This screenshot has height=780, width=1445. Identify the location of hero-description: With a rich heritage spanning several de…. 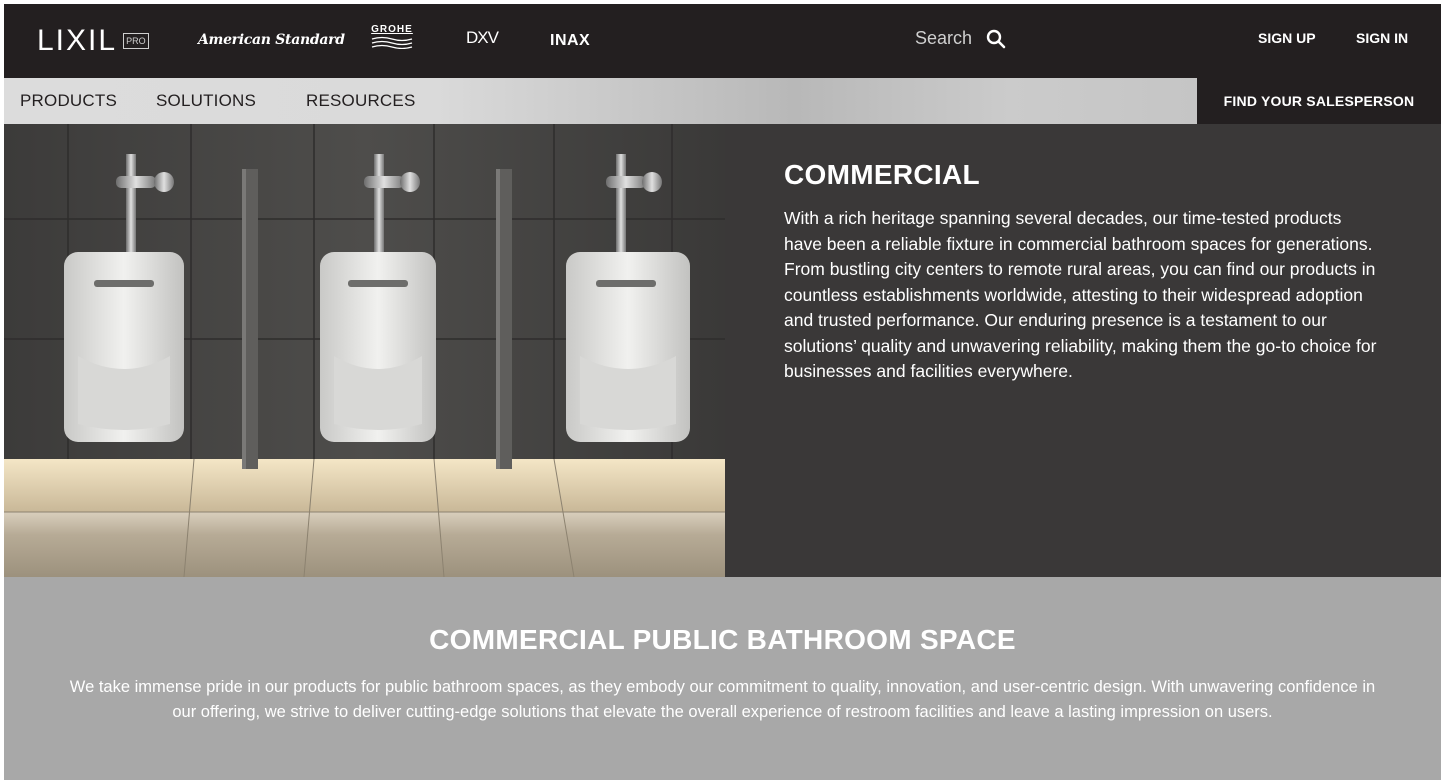
(1080, 294).